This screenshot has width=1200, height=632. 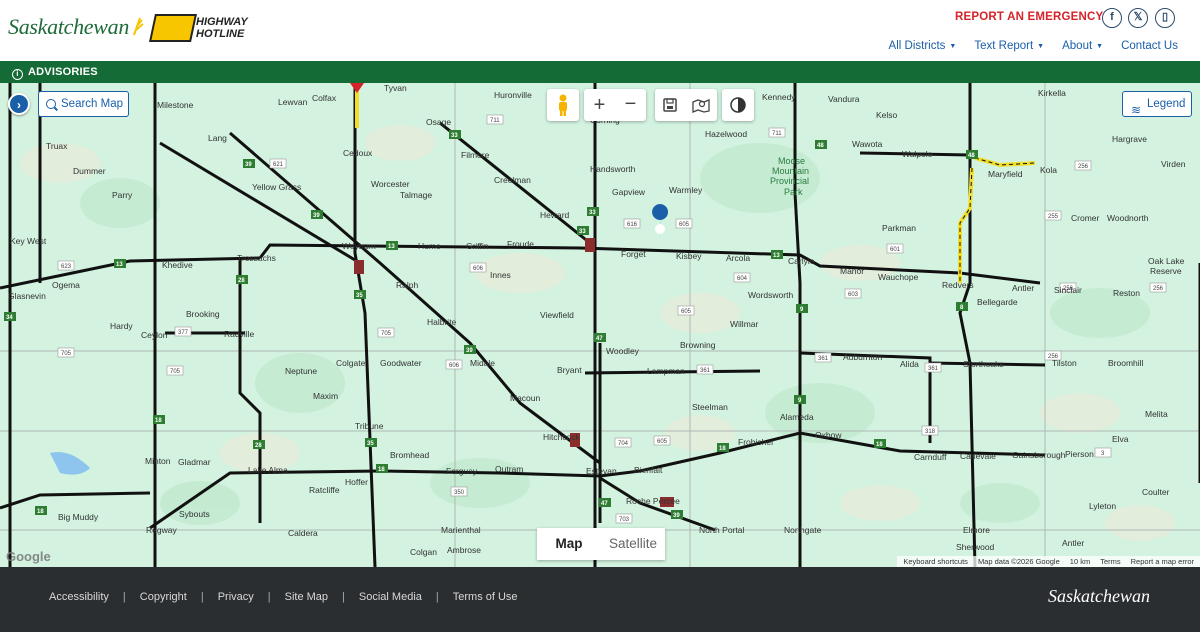 What do you see at coordinates (721, 530) in the screenshot?
I see `place-label: North Portal` at bounding box center [721, 530].